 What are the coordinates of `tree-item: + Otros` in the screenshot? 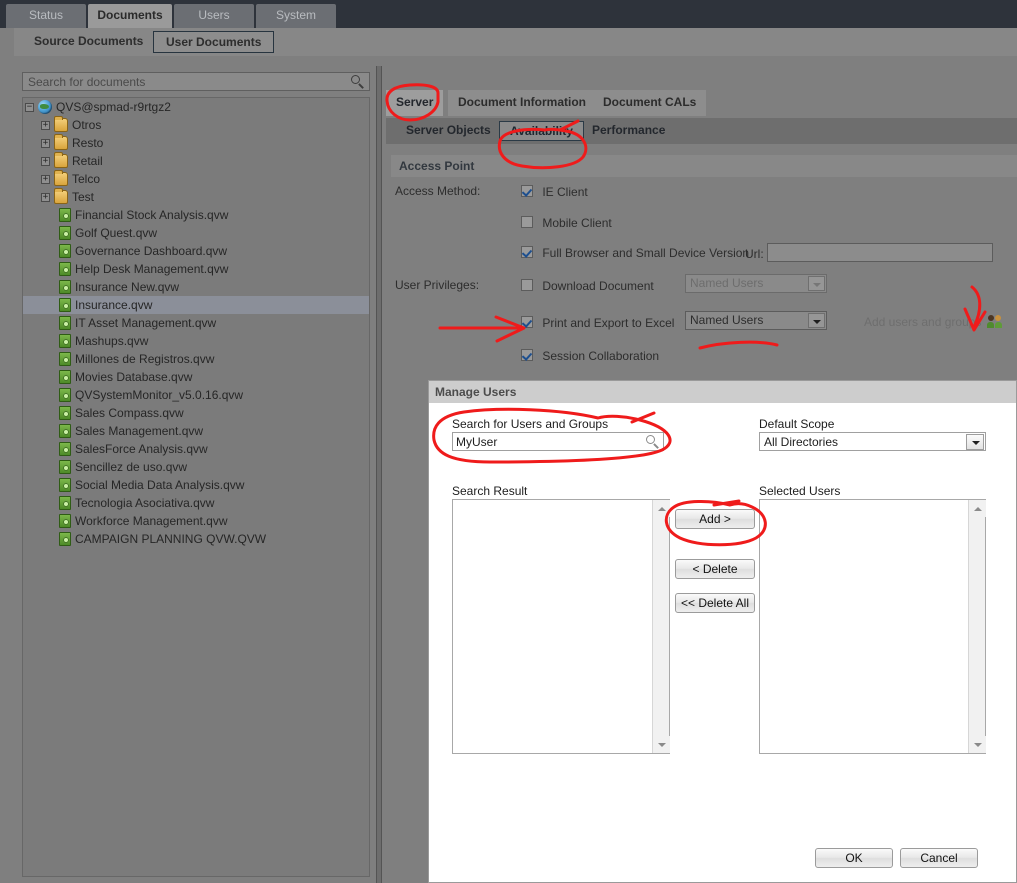 It's located at (196, 124).